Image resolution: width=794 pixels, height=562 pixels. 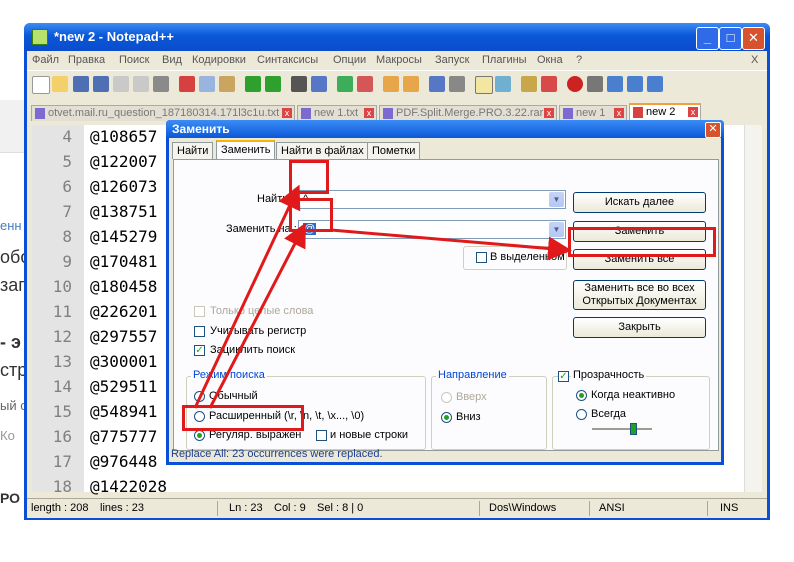 What do you see at coordinates (451, 244) in the screenshot?
I see `arrow-to-replace-all` at bounding box center [451, 244].